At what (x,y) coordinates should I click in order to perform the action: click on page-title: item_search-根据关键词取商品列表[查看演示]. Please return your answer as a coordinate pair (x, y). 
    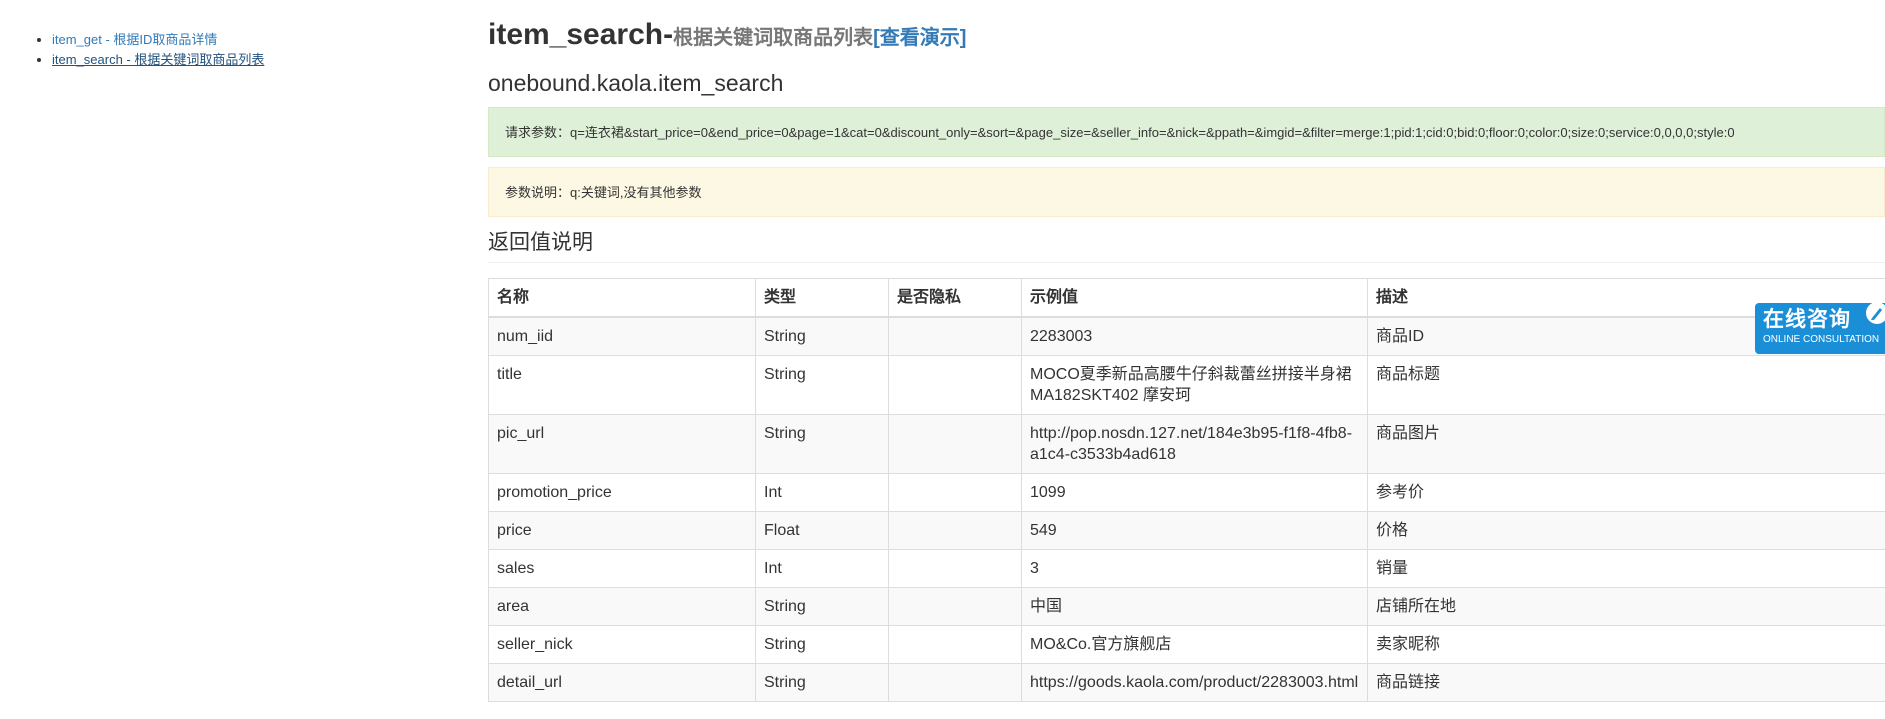
    Looking at the image, I should click on (727, 33).